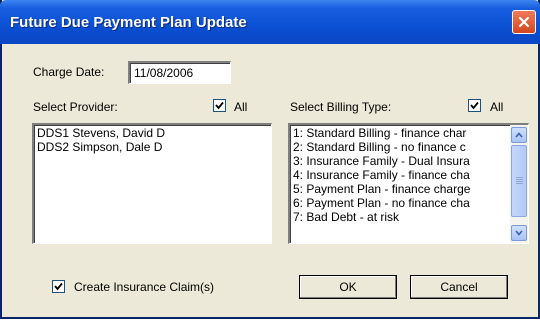  Describe the element at coordinates (348, 287) in the screenshot. I see `ok-button: OK` at that location.